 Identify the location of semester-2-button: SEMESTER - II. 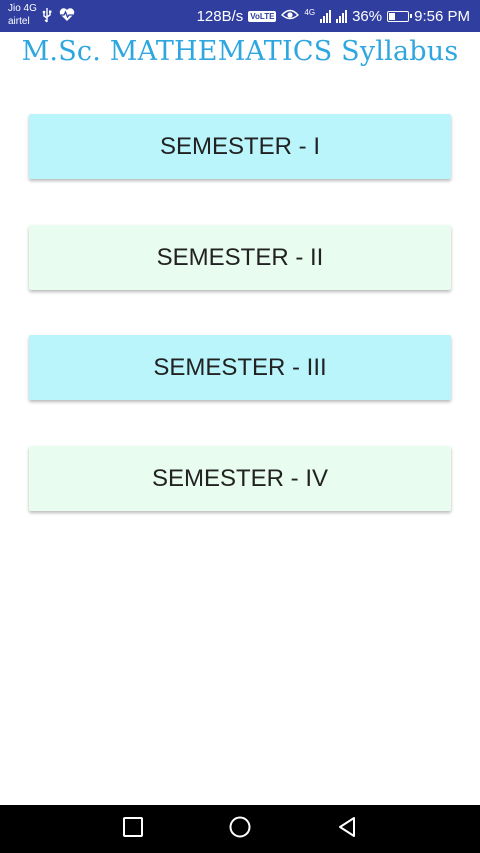
(240, 257).